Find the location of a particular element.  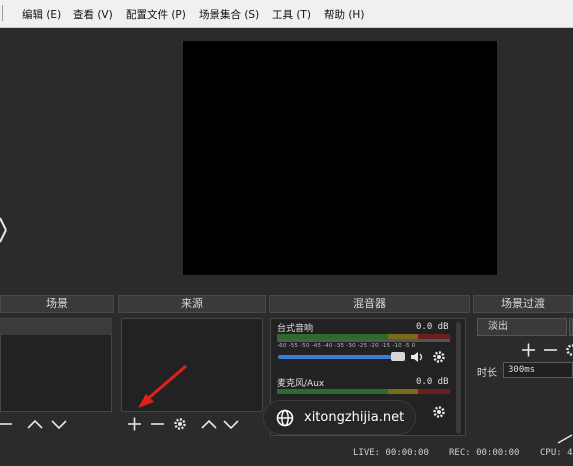

mixer-channel-name: 台式音响 is located at coordinates (295, 329).